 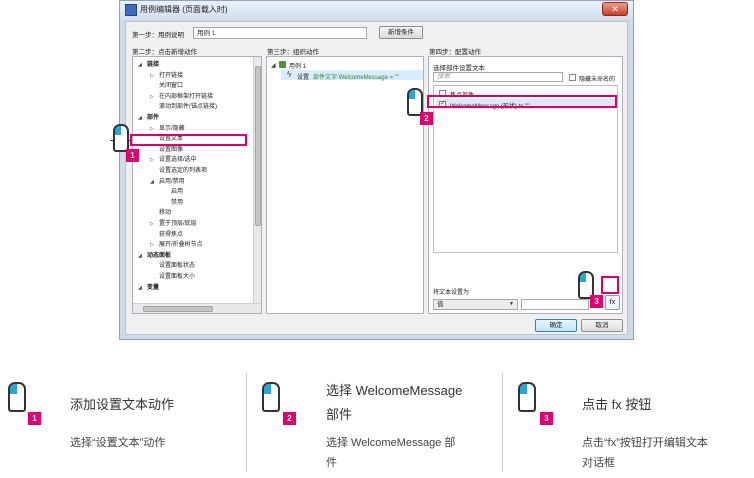 What do you see at coordinates (188, 107) in the screenshot?
I see `tree-item-label: 滚动到部件(锚点链接)` at bounding box center [188, 107].